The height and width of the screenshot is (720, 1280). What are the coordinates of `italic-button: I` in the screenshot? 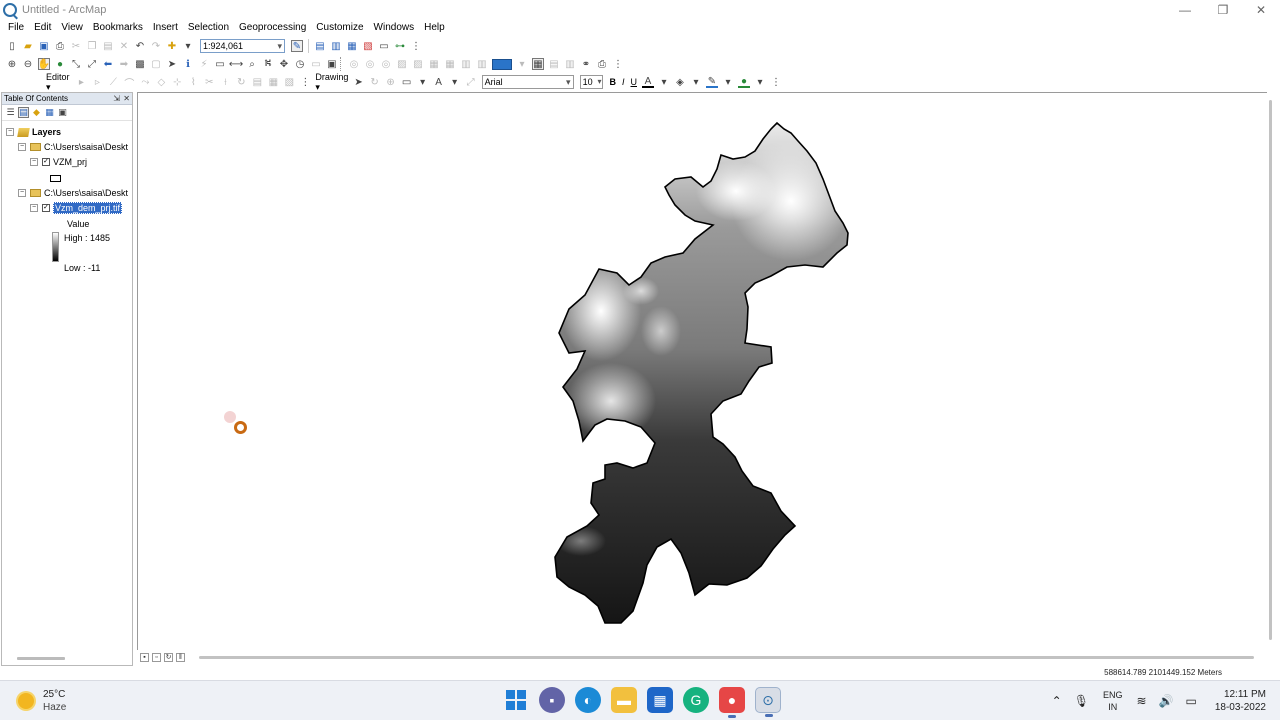 It's located at (623, 82).